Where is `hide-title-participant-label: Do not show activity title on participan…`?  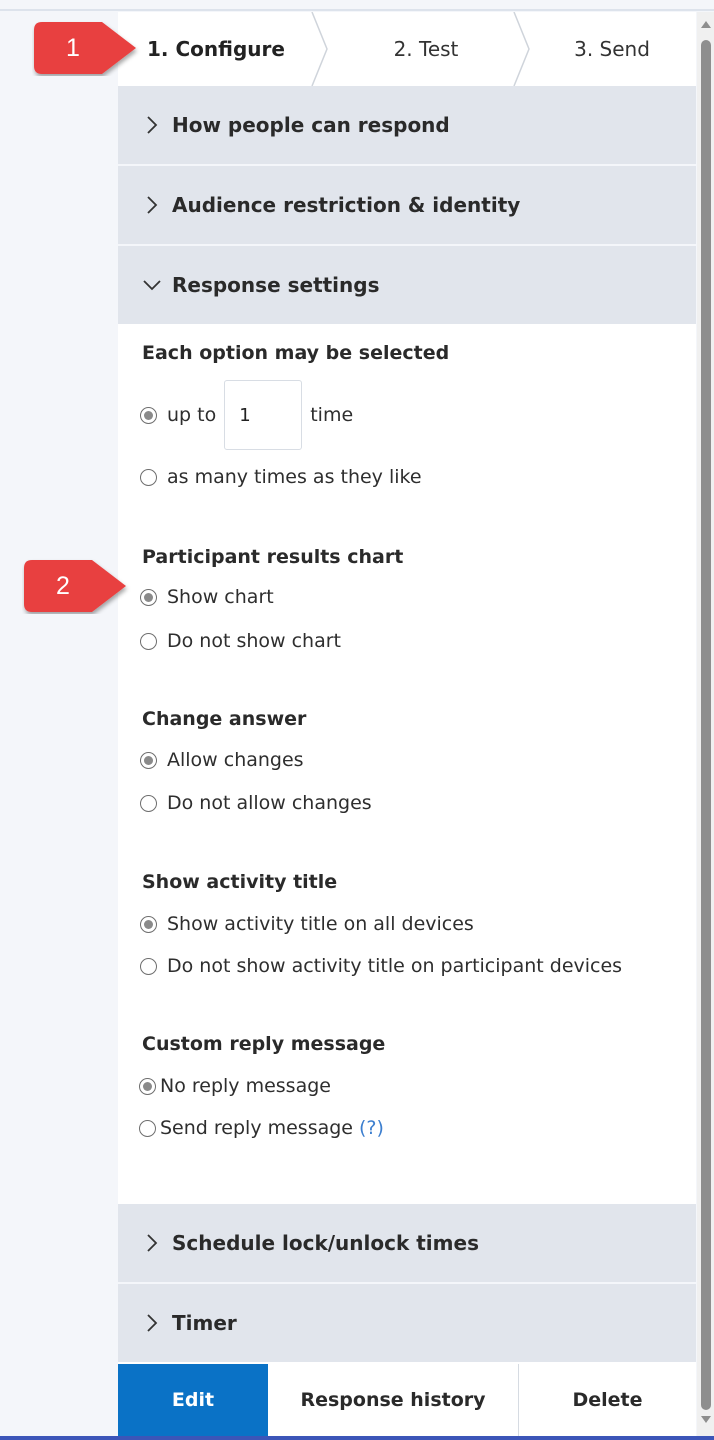 hide-title-participant-label: Do not show activity title on participan… is located at coordinates (395, 966).